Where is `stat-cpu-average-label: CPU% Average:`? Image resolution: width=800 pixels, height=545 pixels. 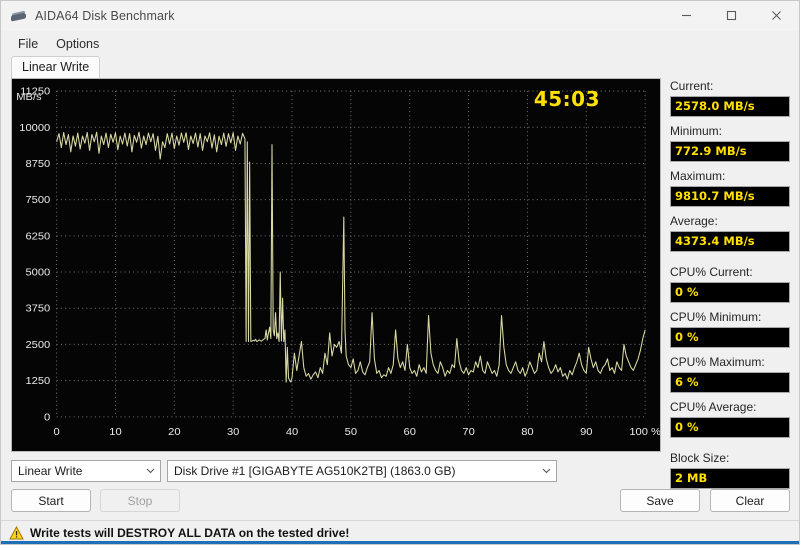
stat-cpu-average-label: CPU% Average: is located at coordinates (713, 407).